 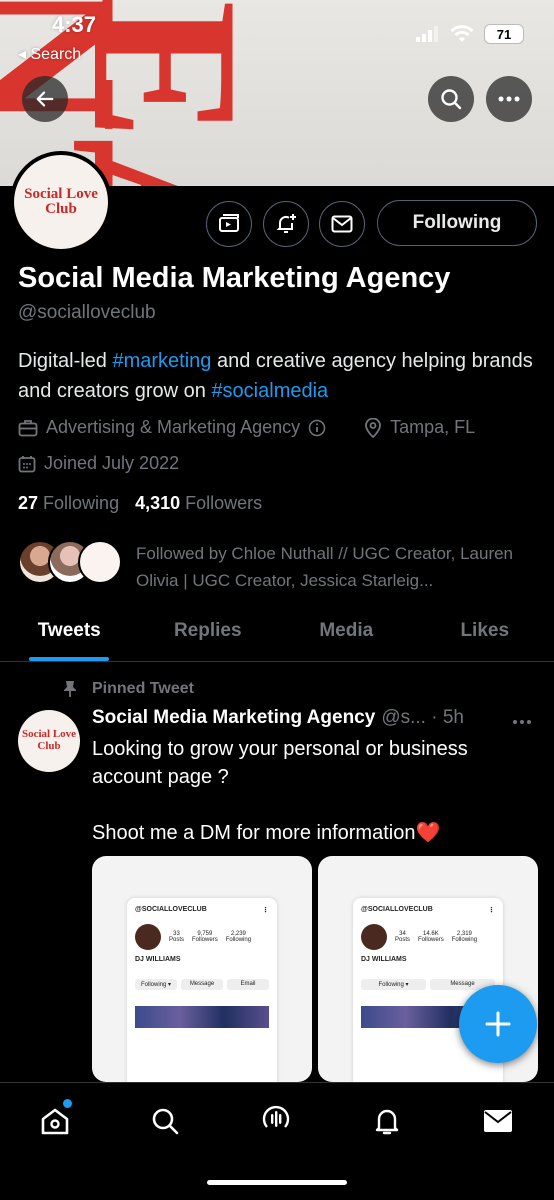 I want to click on profile-meta-row: Advertising & Marketing Agency Tampa, FL, so click(x=246, y=427).